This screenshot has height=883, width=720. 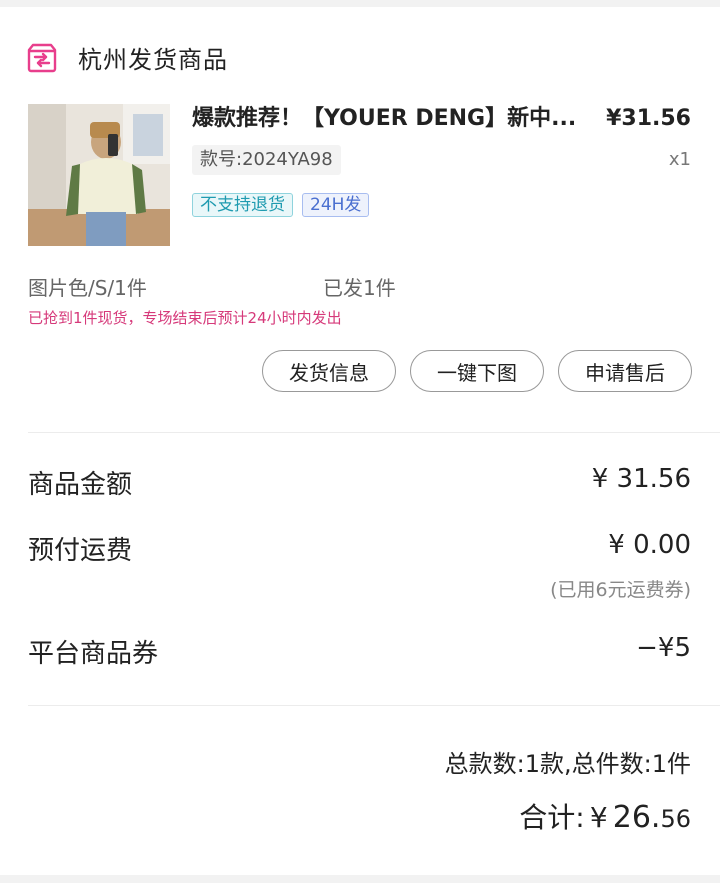 I want to click on store-header: 杭州发货商品, so click(x=127, y=57).